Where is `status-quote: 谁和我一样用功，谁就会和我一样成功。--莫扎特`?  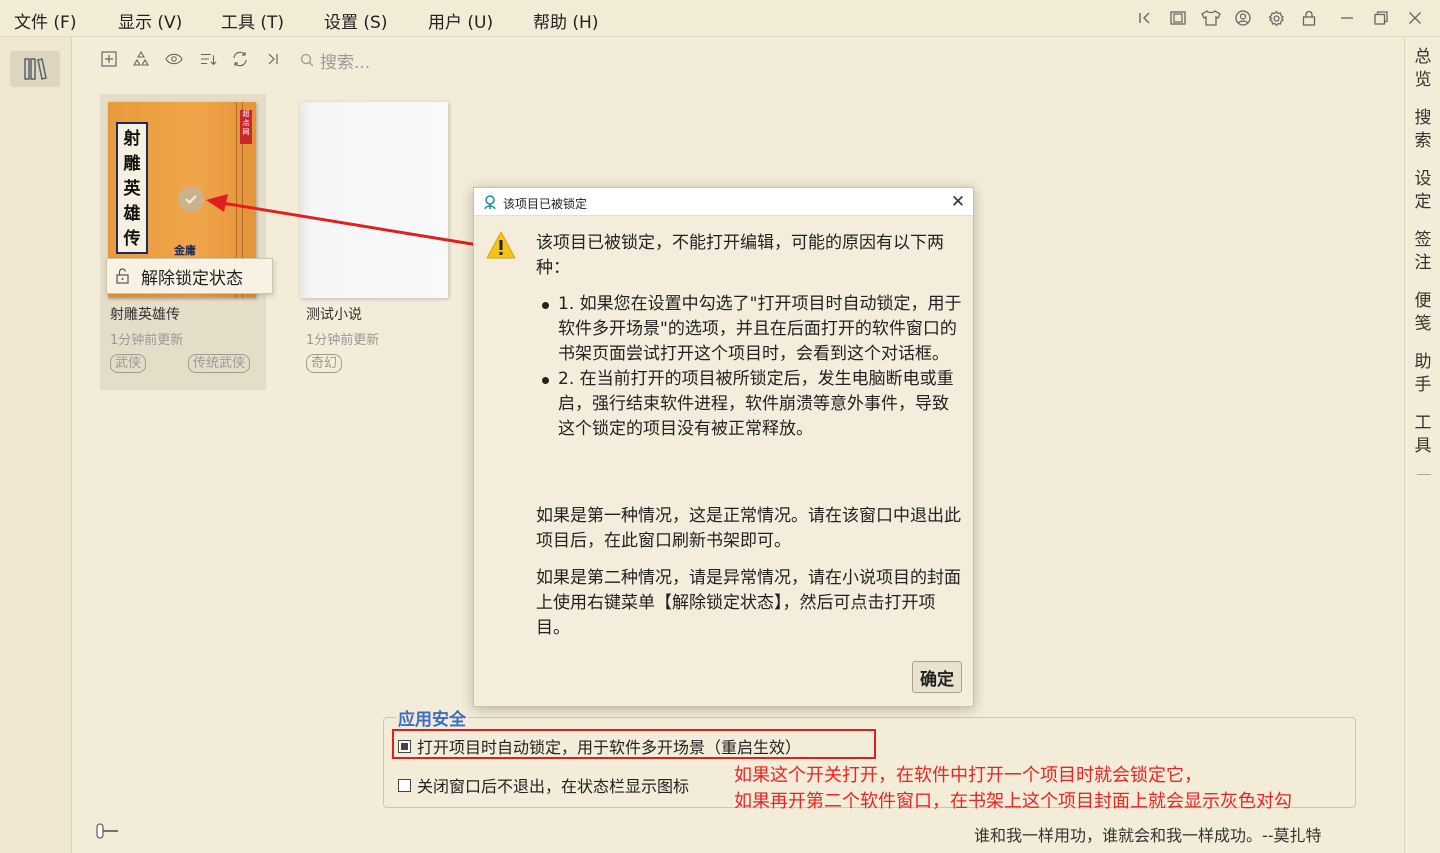
status-quote: 谁和我一样用功，谁就会和我一样成功。--莫扎特 is located at coordinates (1148, 835).